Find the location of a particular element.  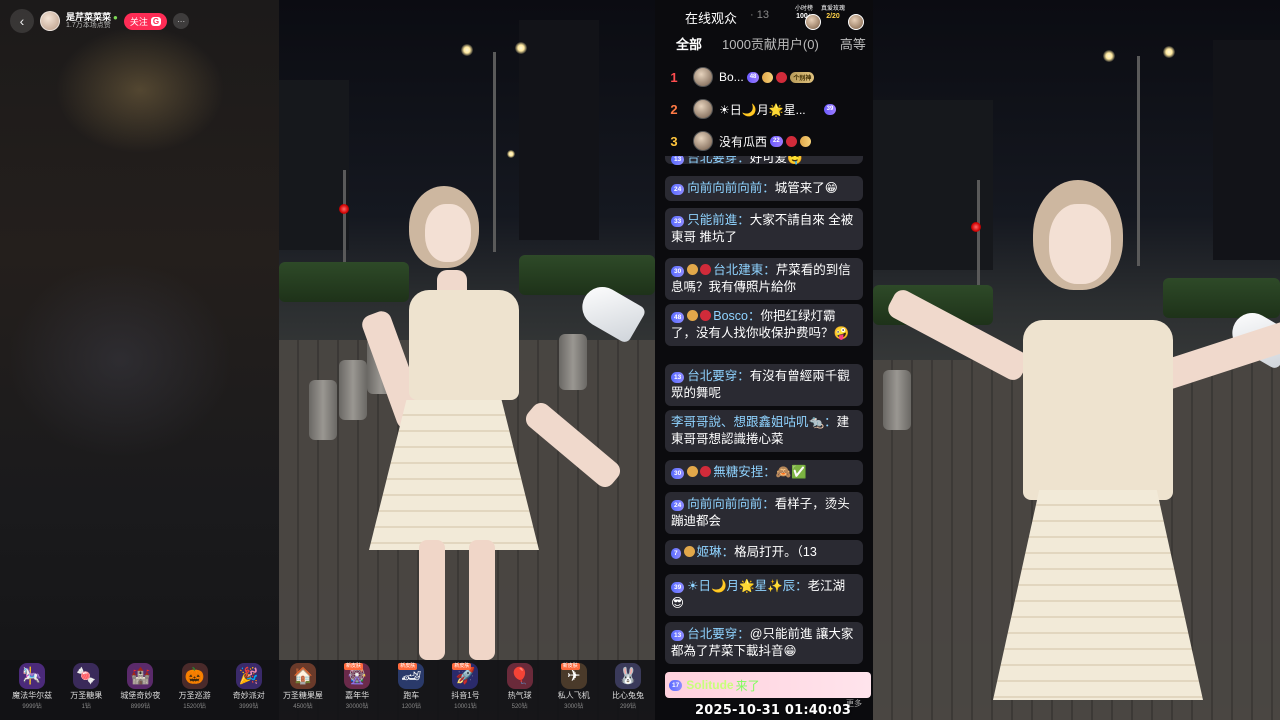

more-options-button: ··· is located at coordinates (181, 21).